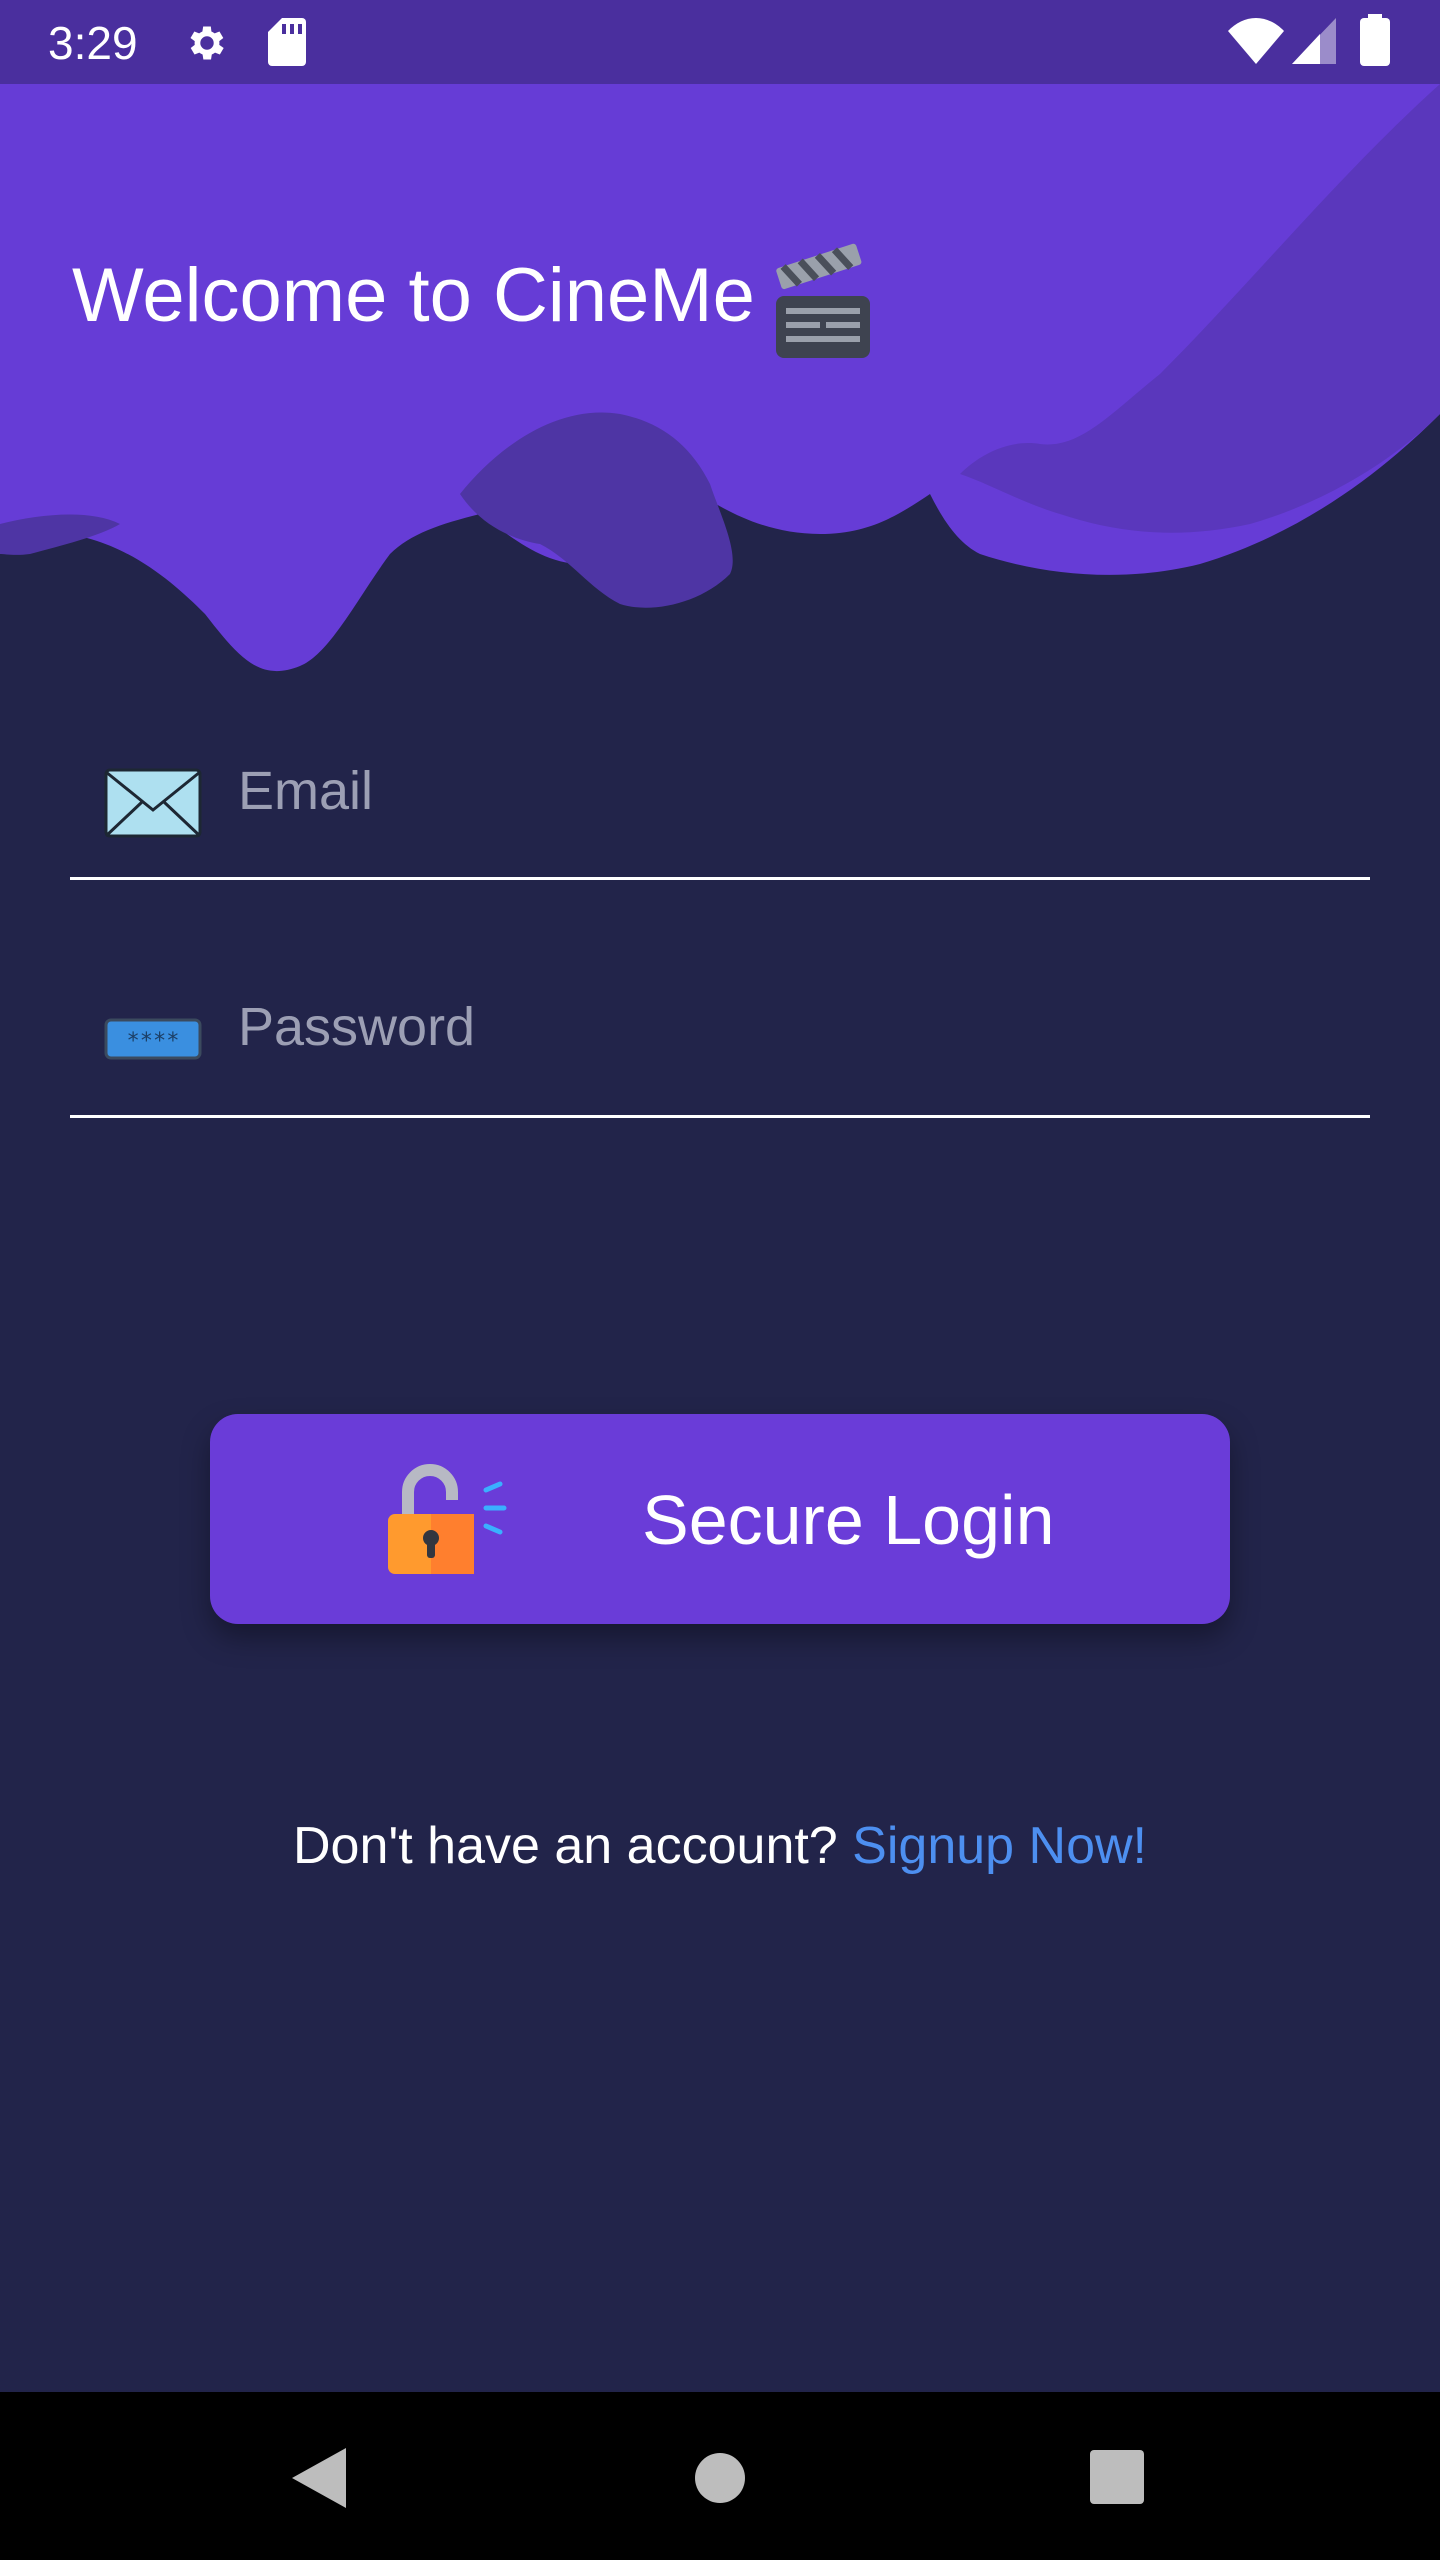  I want to click on page-title: Welcome to CineMe, so click(413, 295).